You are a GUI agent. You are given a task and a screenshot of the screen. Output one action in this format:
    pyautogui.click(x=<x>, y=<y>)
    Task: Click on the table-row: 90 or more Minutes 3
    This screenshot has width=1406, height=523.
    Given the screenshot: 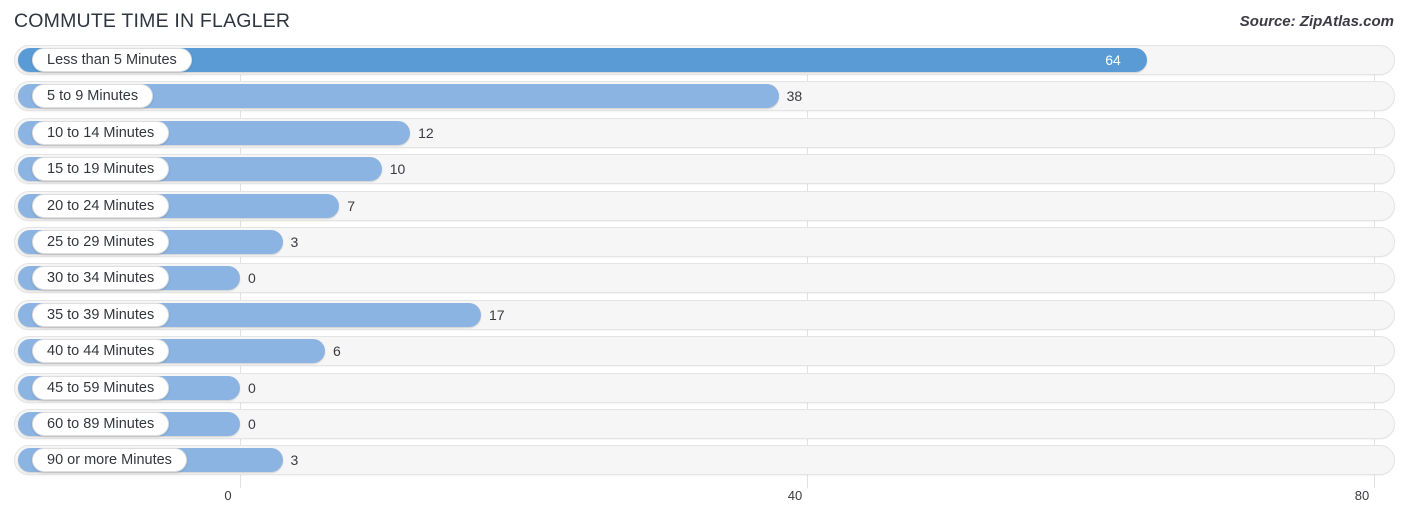 What is the action you would take?
    pyautogui.click(x=703, y=460)
    